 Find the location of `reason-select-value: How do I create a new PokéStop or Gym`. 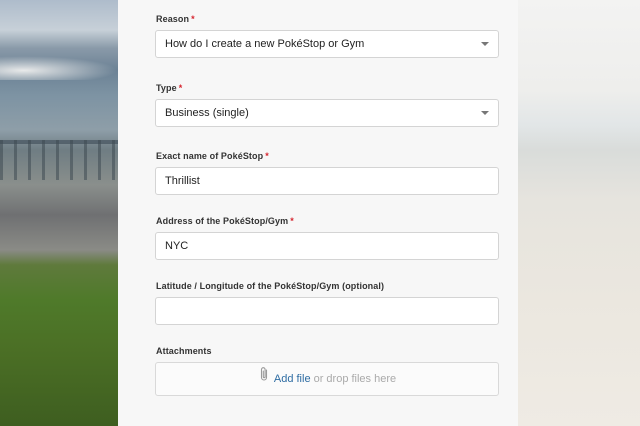

reason-select-value: How do I create a new PokéStop or Gym is located at coordinates (265, 44).